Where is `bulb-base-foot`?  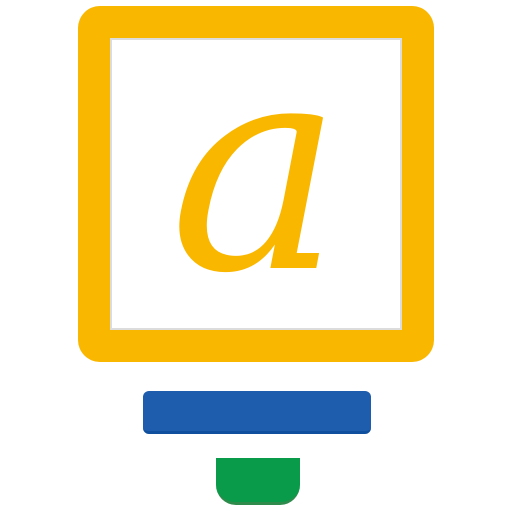 bulb-base-foot is located at coordinates (258, 481).